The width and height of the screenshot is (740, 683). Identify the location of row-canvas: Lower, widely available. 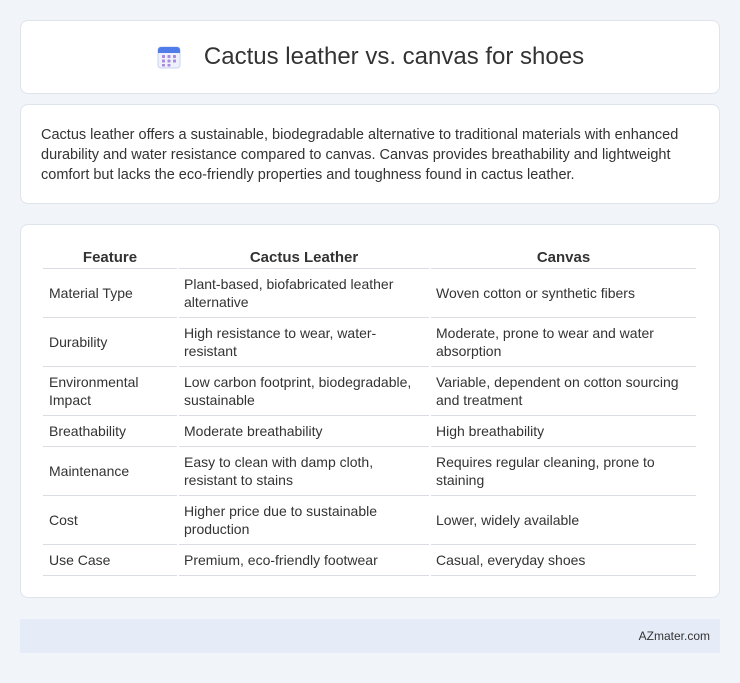
(563, 520).